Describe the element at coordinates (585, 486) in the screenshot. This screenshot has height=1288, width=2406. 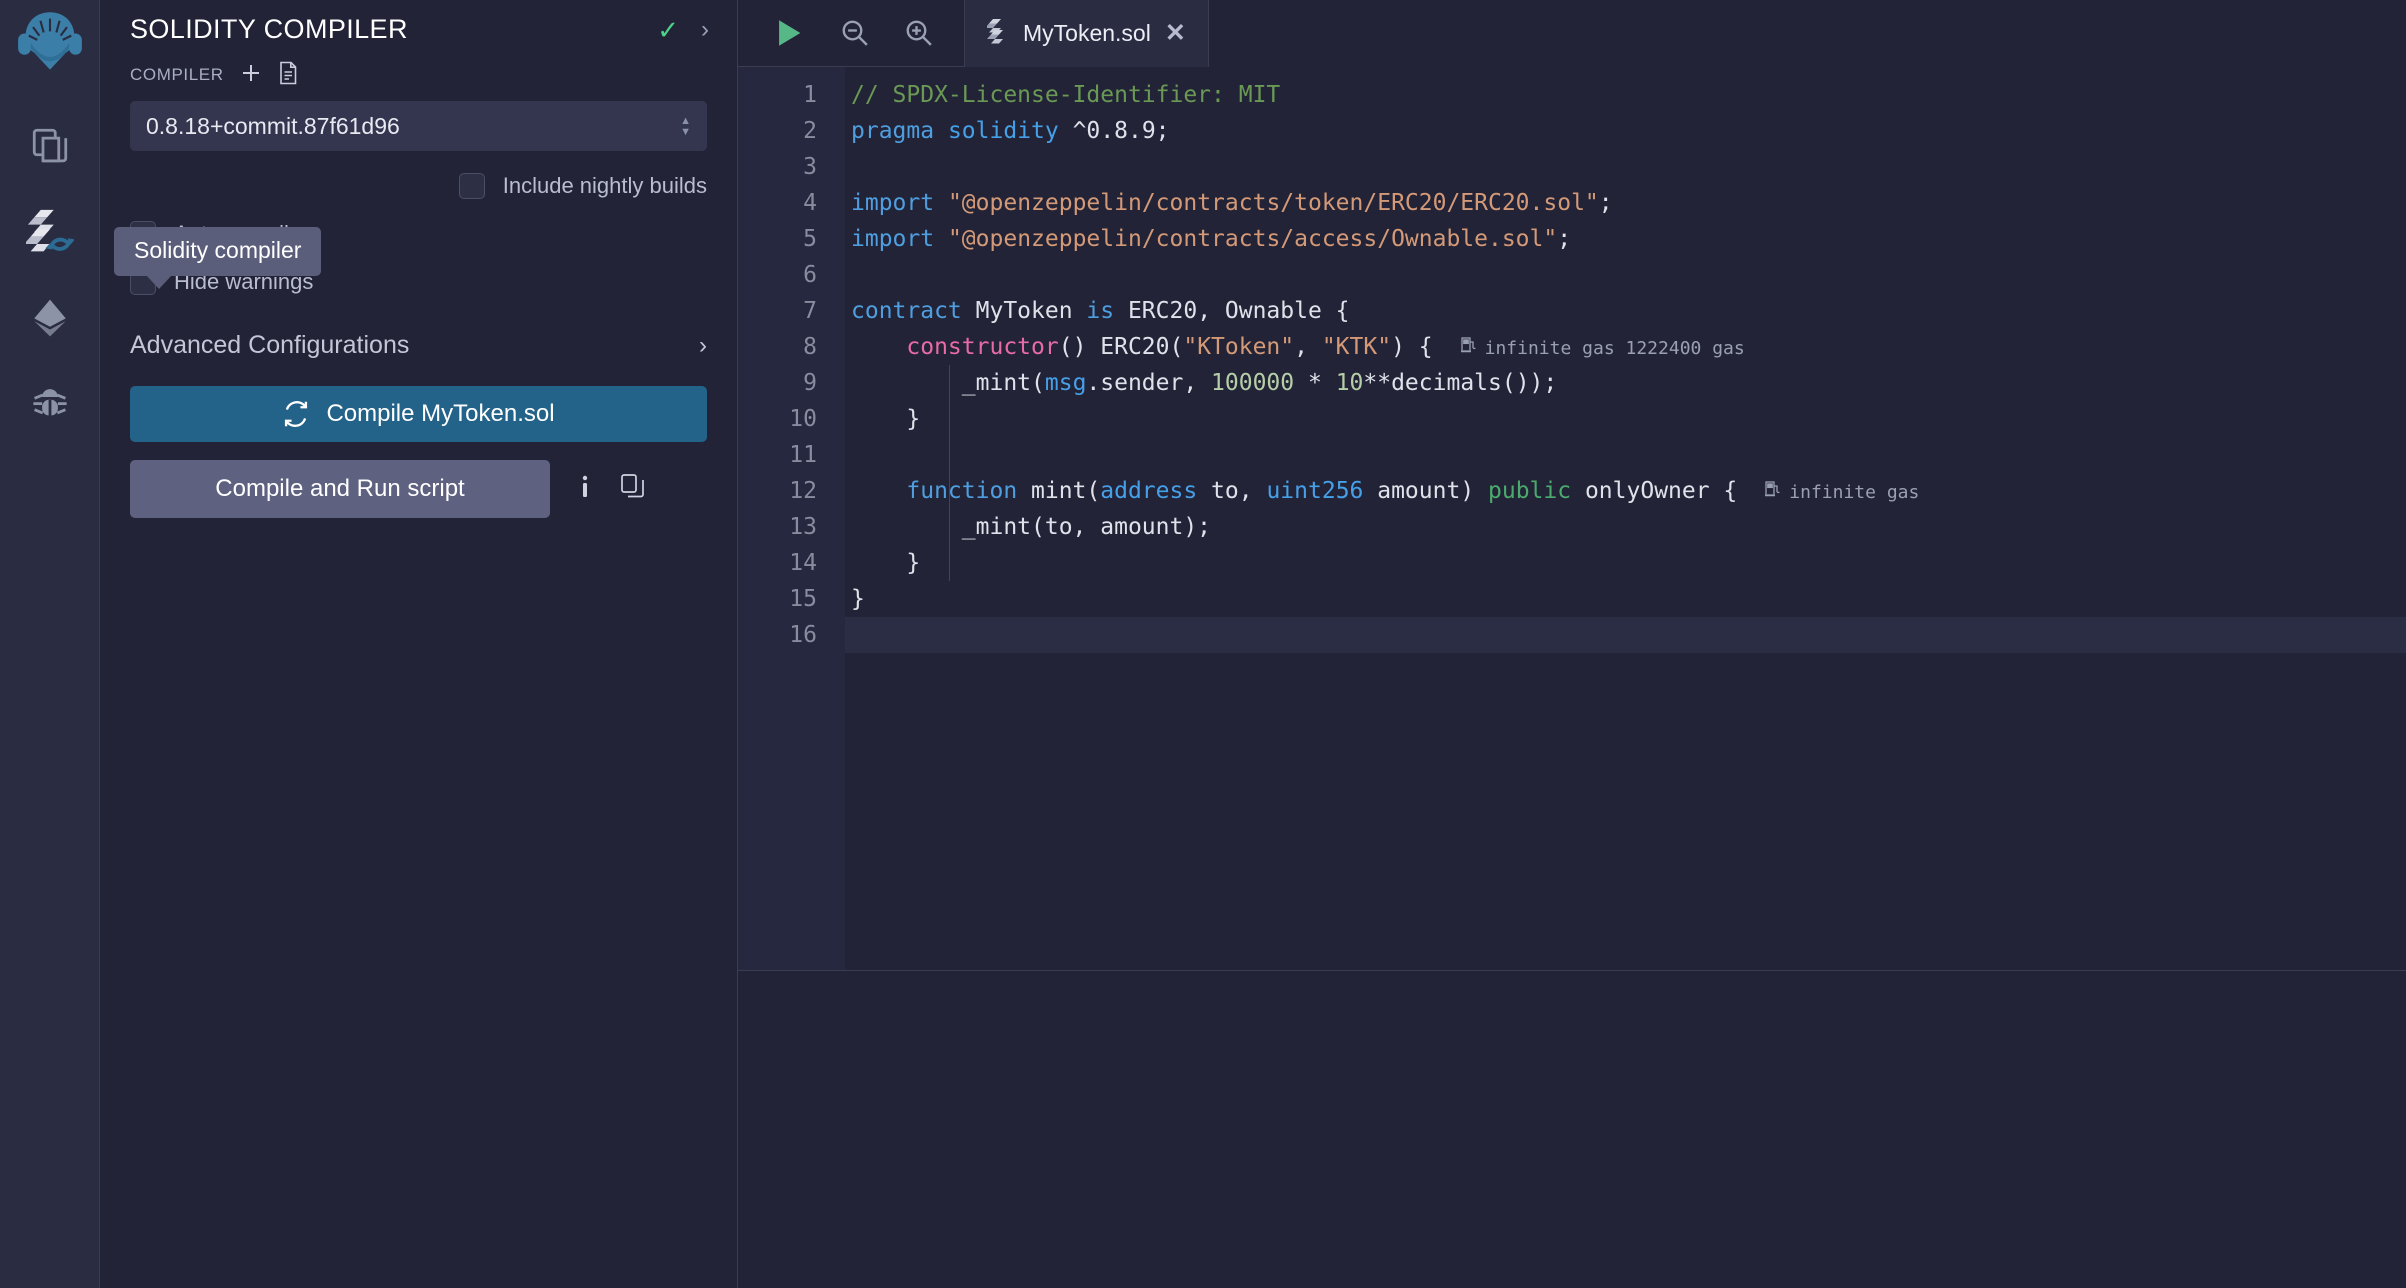
I see `info-glyph` at that location.